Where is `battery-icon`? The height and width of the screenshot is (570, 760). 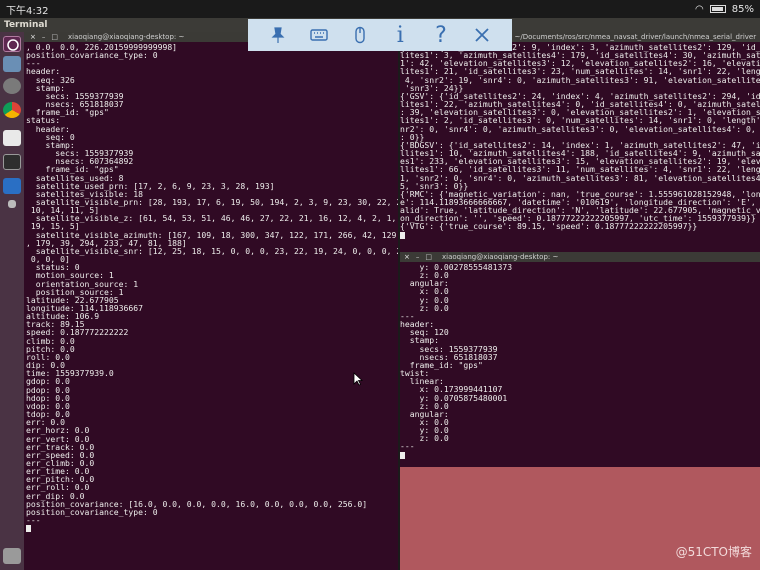 battery-icon is located at coordinates (717, 9).